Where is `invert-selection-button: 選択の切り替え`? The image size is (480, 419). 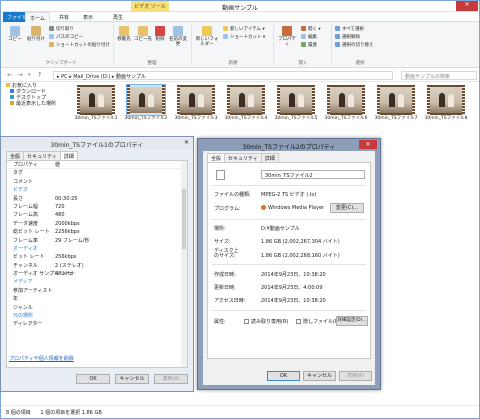
invert-selection-button: 選択の切り替え is located at coordinates (354, 45).